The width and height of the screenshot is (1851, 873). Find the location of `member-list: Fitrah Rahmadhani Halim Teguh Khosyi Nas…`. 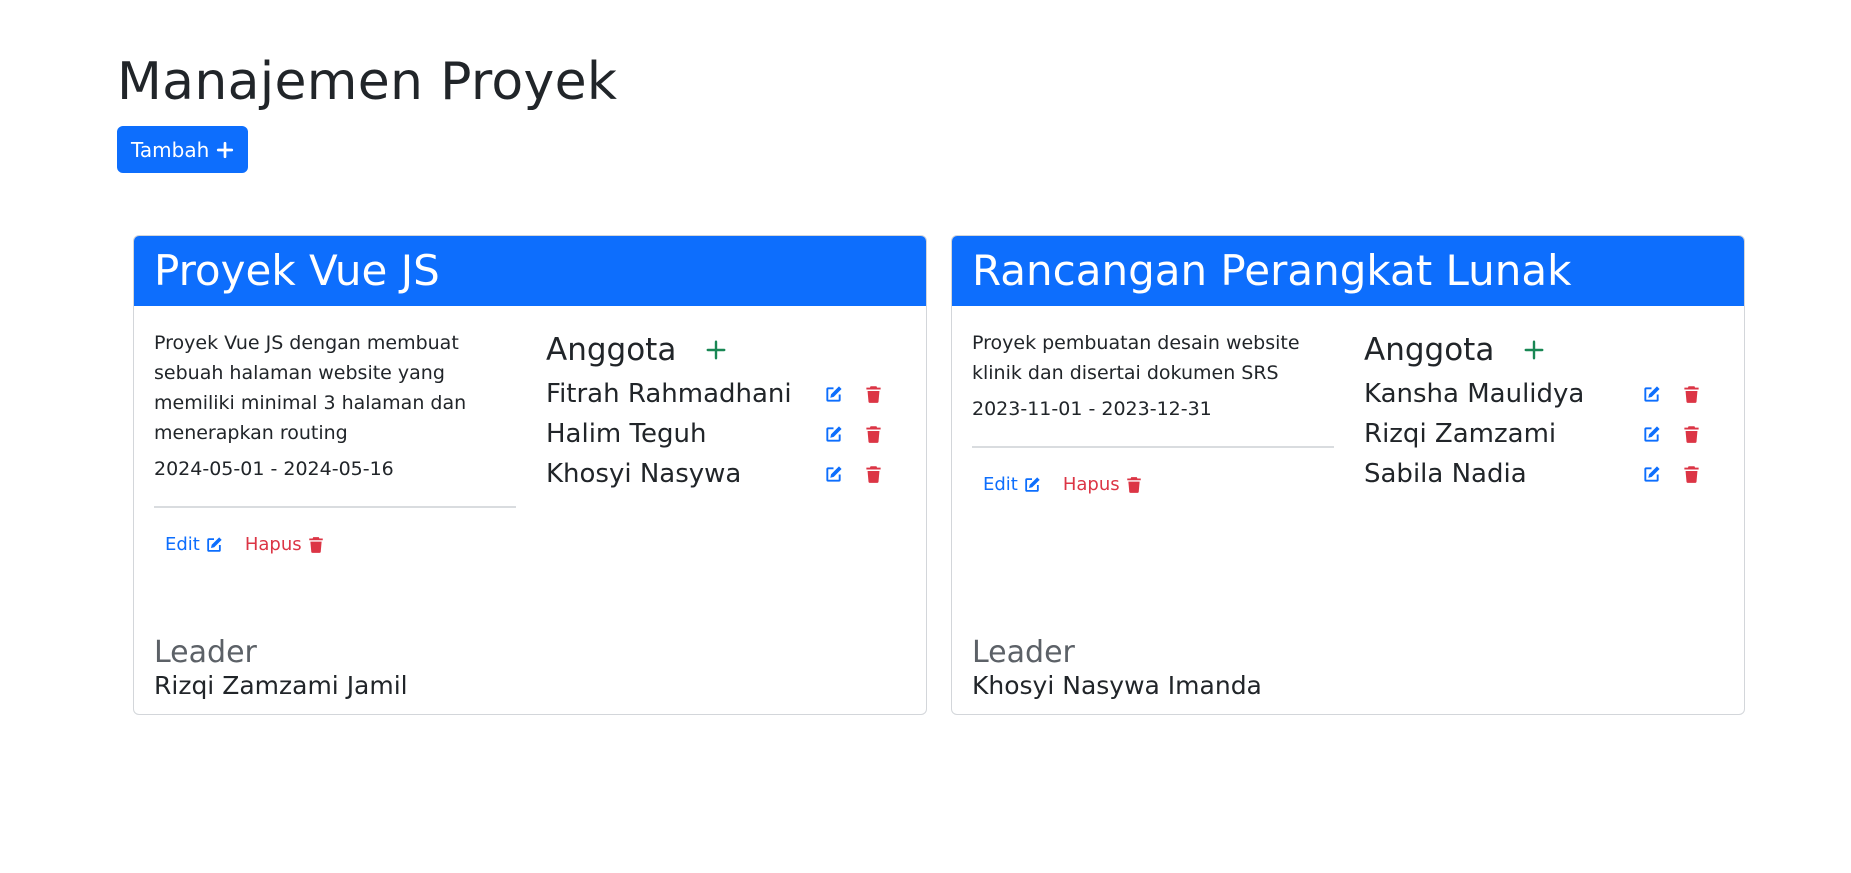

member-list: Fitrah Rahmadhani Halim Teguh Khosyi Nas… is located at coordinates (726, 434).